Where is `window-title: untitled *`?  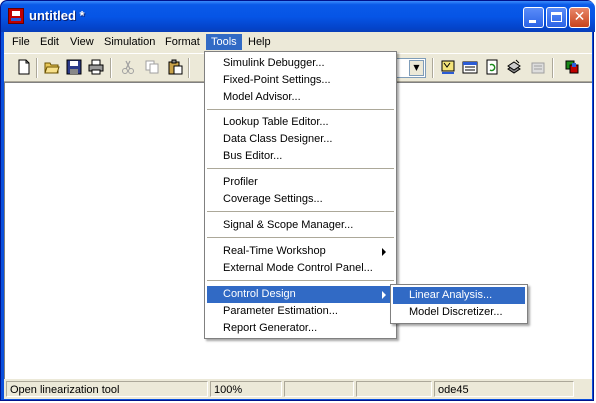
window-title: untitled * is located at coordinates (57, 15).